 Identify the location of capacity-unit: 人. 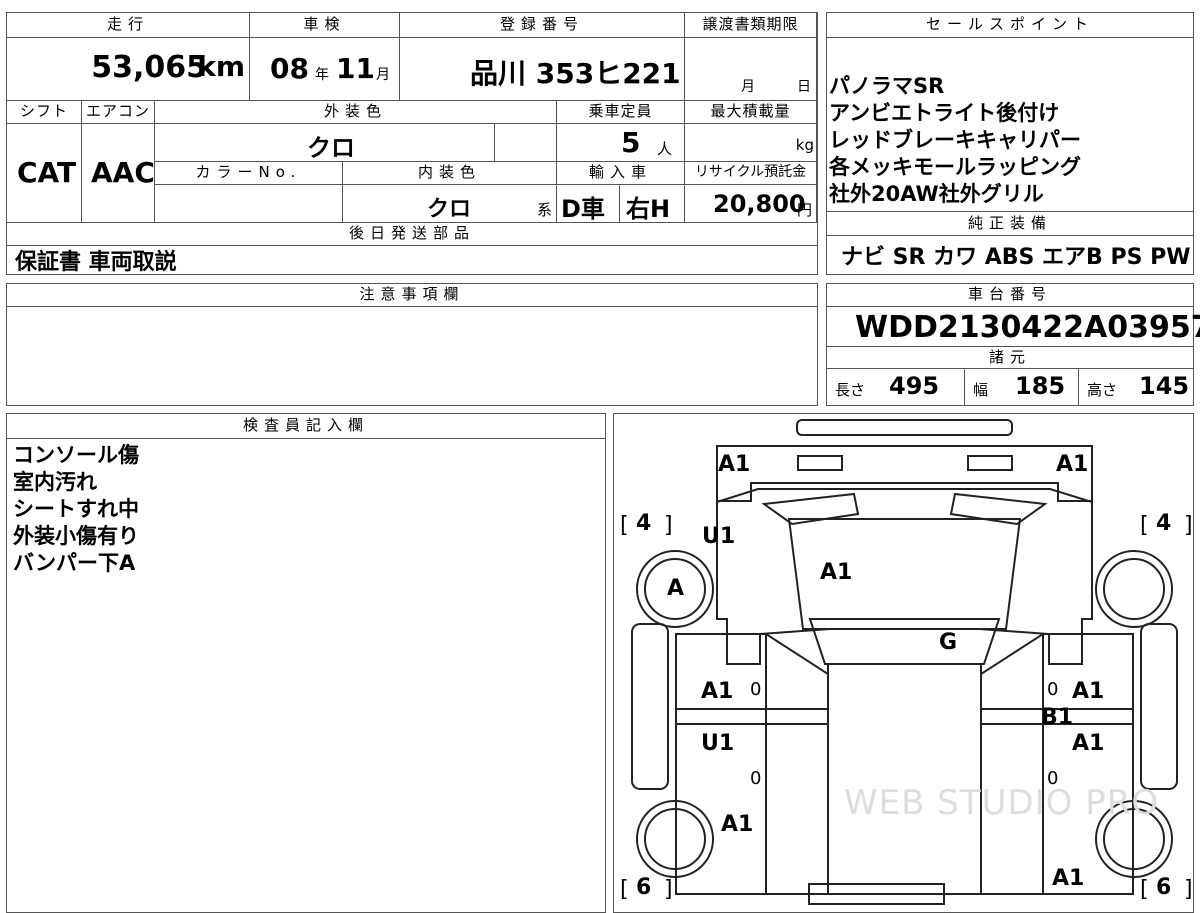
(665, 149).